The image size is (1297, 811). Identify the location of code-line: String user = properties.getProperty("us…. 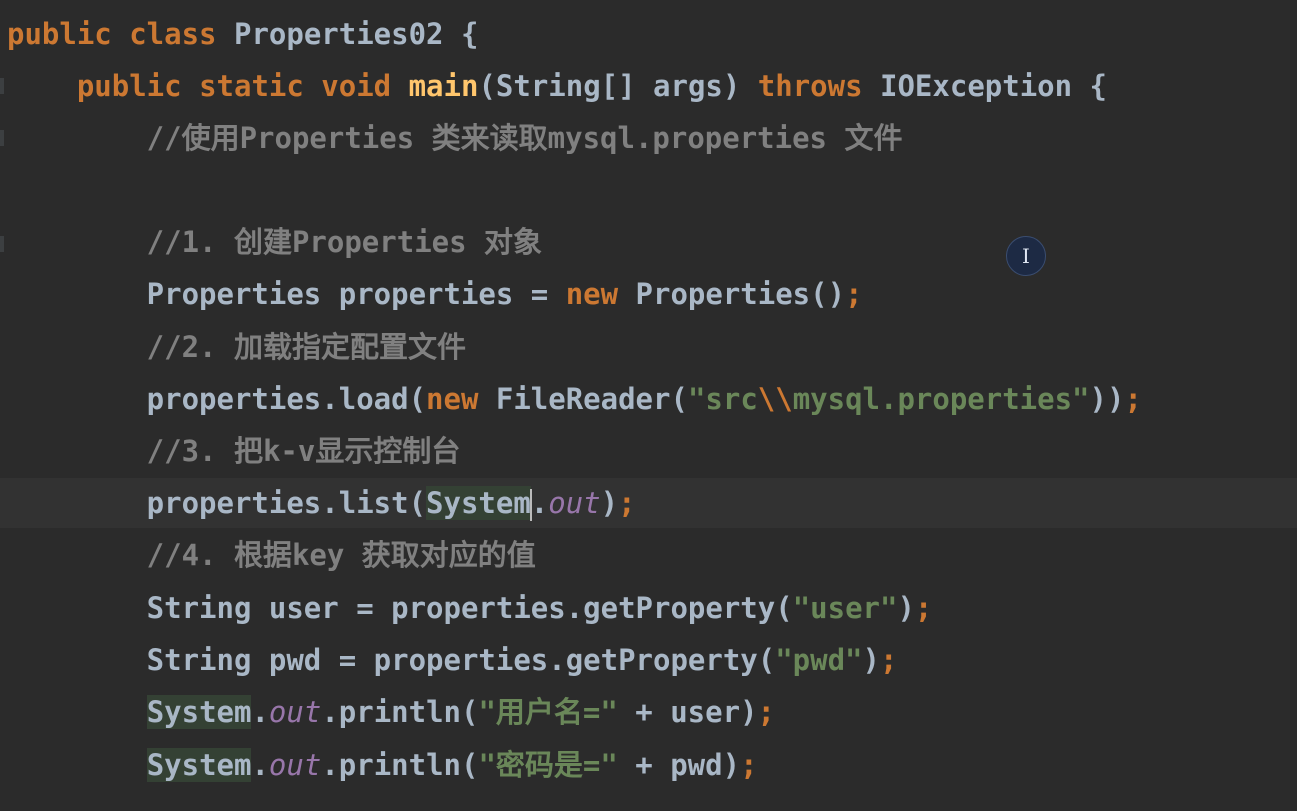
(470, 608).